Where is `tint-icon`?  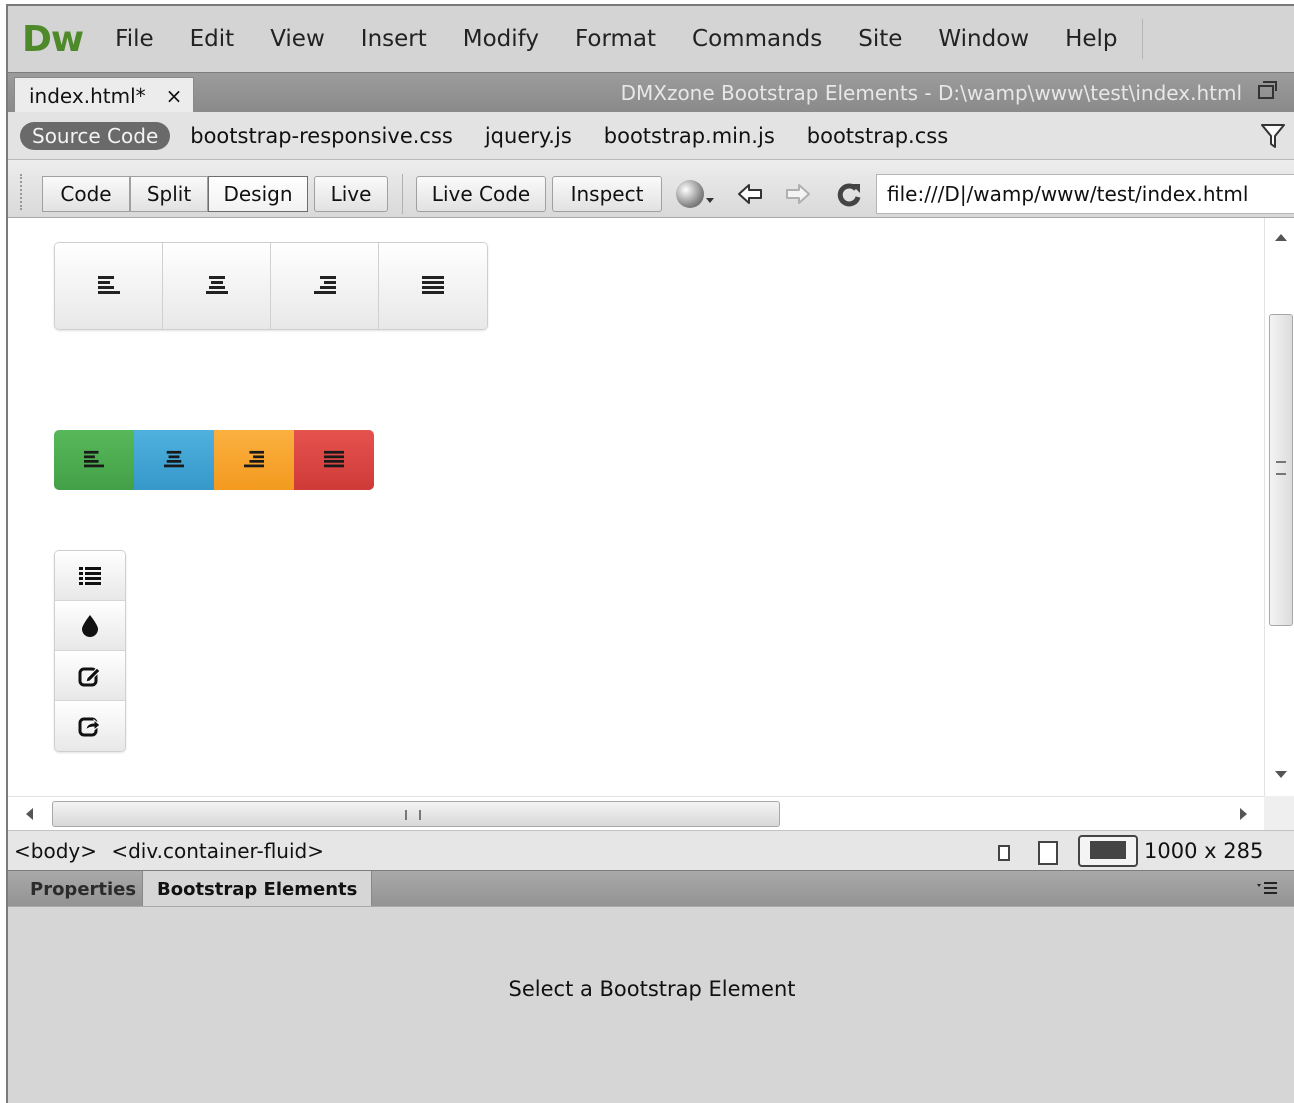
tint-icon is located at coordinates (90, 625).